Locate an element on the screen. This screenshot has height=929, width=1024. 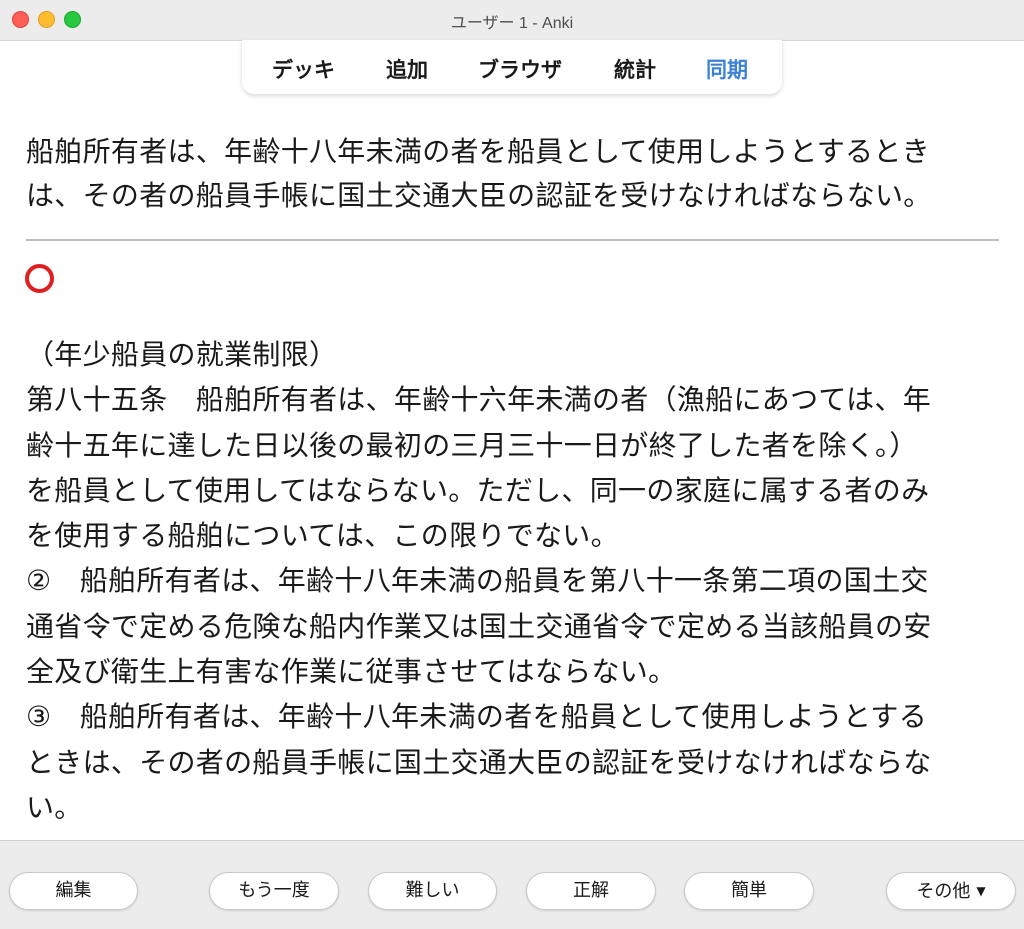
toolbar-sync: 同期 is located at coordinates (727, 69).